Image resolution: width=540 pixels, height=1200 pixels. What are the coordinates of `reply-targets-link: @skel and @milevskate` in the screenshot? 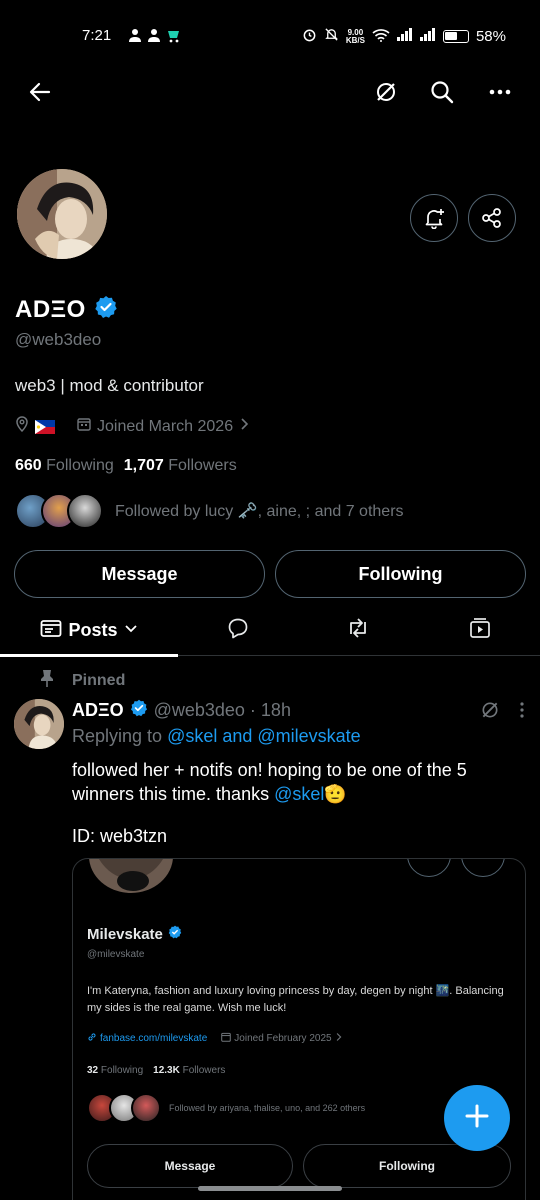 It's located at (264, 736).